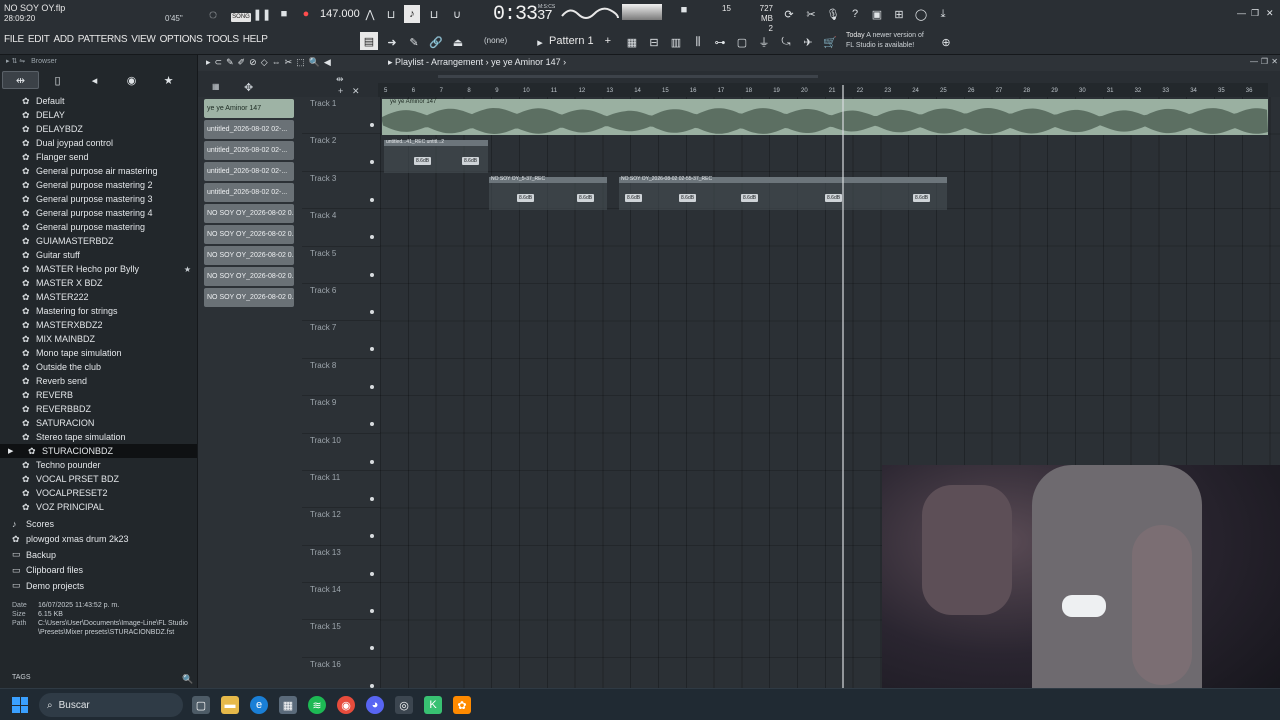 The width and height of the screenshot is (1280, 720). I want to click on fl-studio-icon: ✿, so click(462, 705).